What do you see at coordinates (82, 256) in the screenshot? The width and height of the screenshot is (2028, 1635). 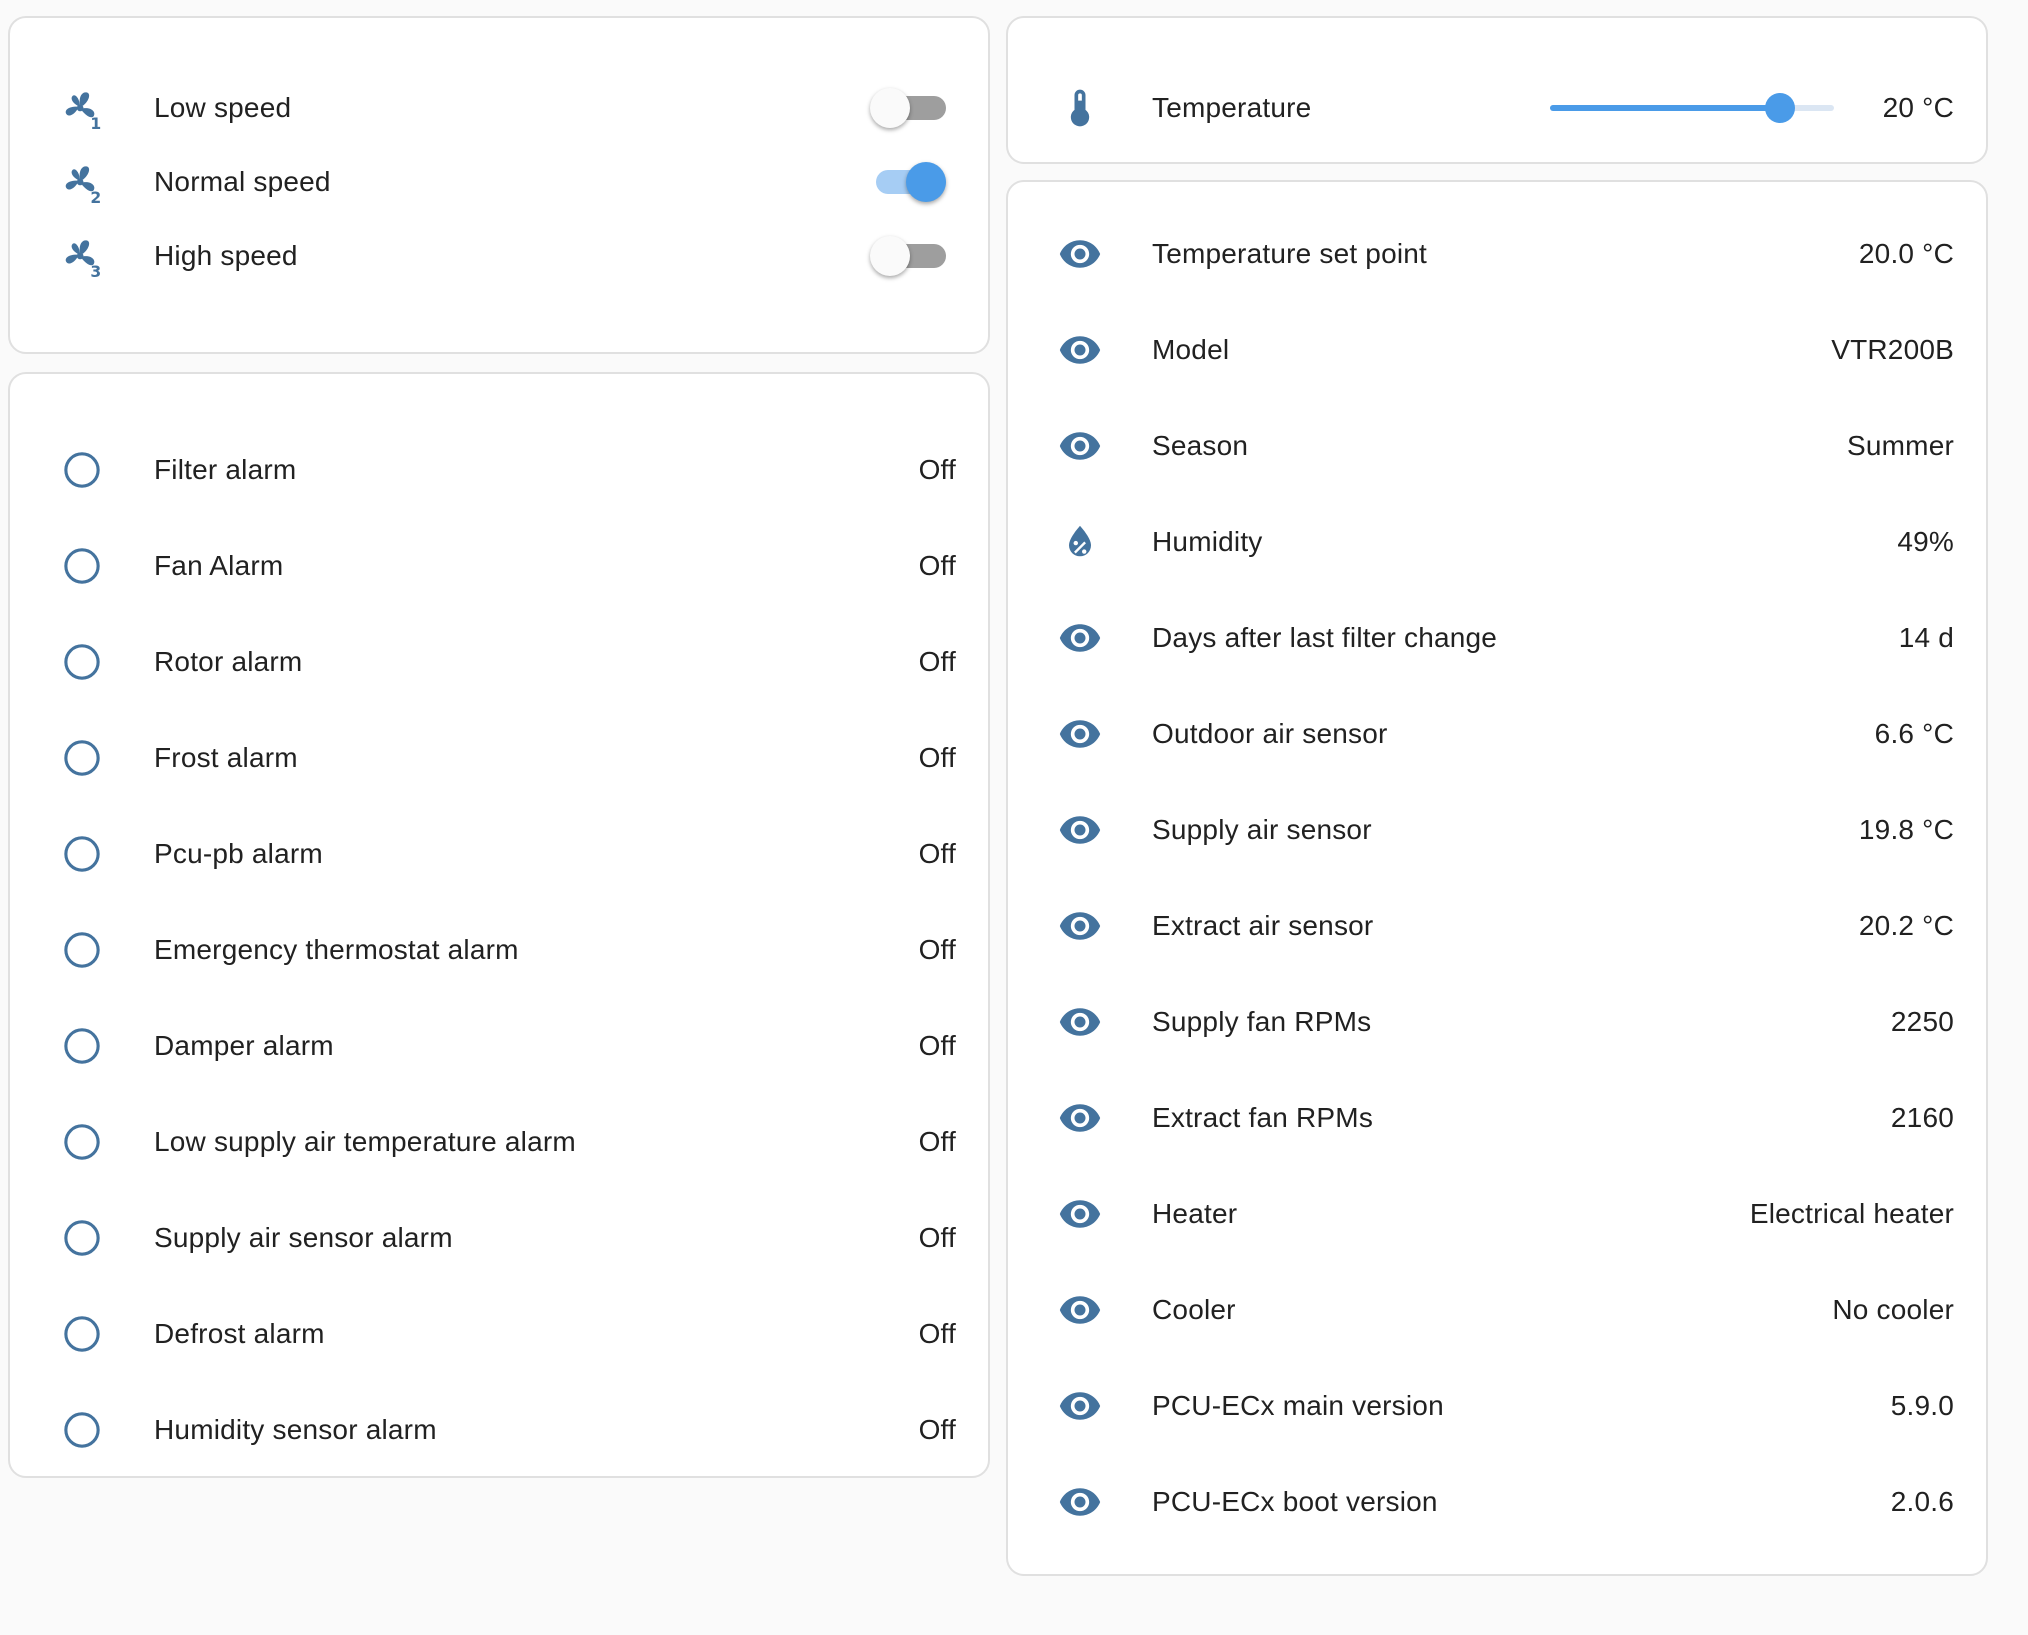 I see `fan-speed-3-icon: 3` at bounding box center [82, 256].